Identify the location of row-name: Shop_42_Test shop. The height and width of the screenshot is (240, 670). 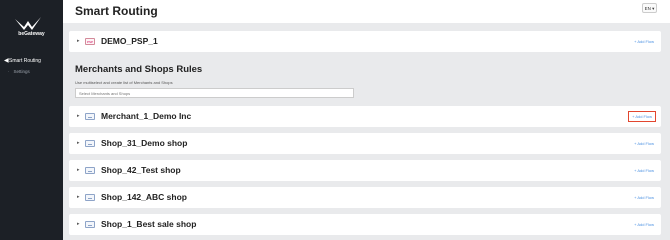
(141, 170).